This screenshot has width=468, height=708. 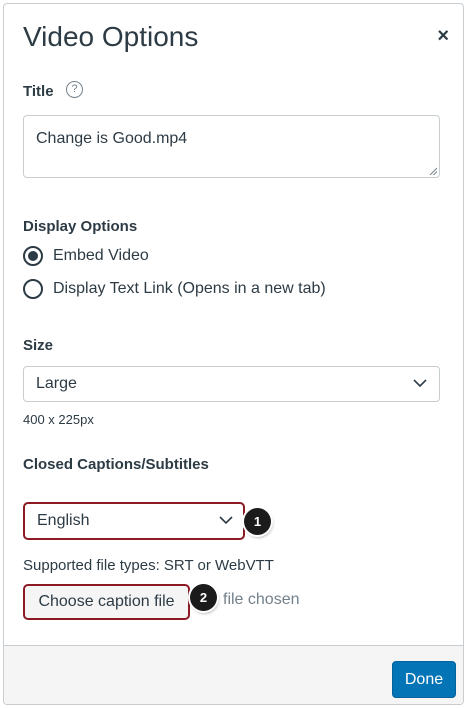 What do you see at coordinates (424, 679) in the screenshot?
I see `done-button: Done` at bounding box center [424, 679].